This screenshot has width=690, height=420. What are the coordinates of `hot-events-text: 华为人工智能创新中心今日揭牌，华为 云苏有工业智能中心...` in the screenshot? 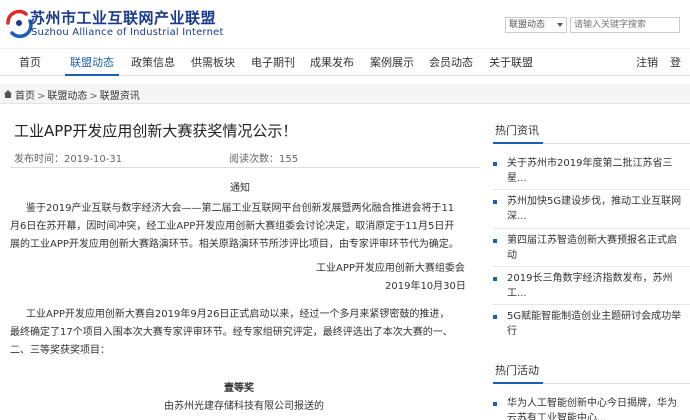 It's located at (597, 408).